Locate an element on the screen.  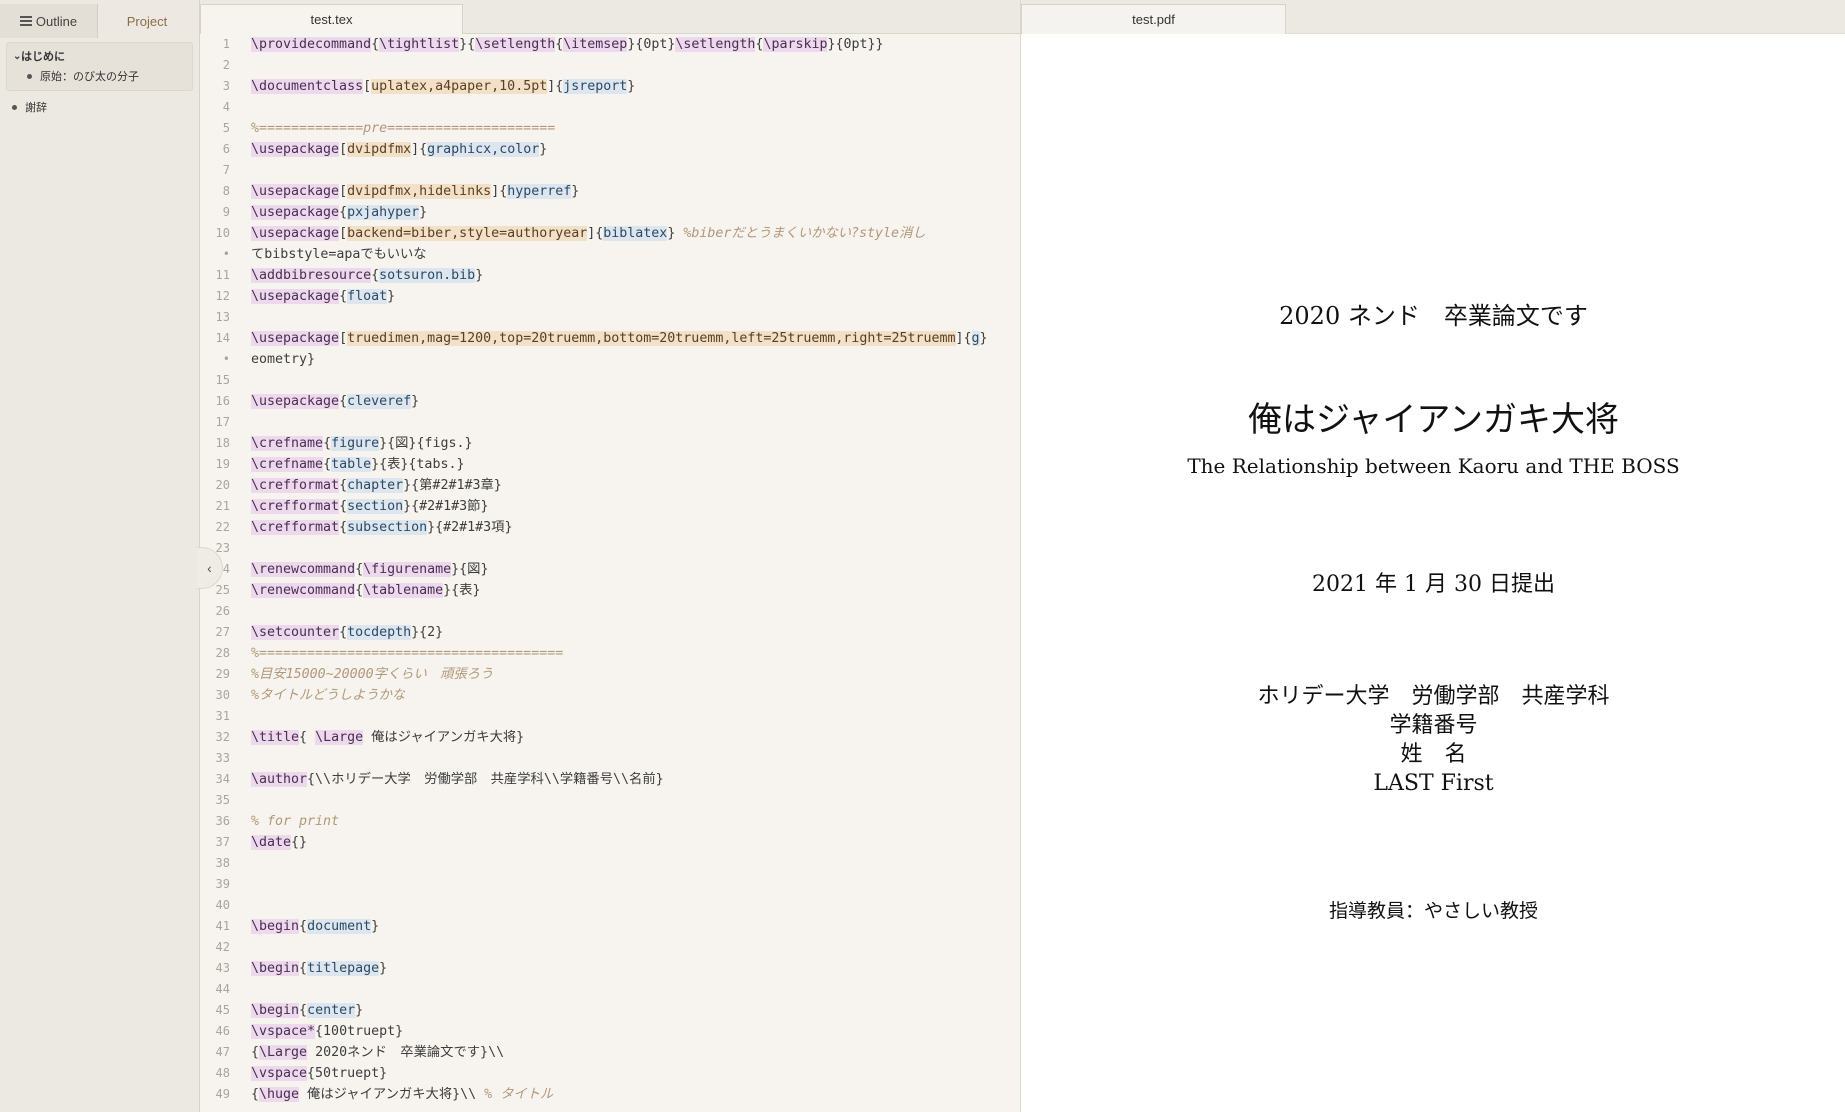
line-number: 8 is located at coordinates (226, 191).